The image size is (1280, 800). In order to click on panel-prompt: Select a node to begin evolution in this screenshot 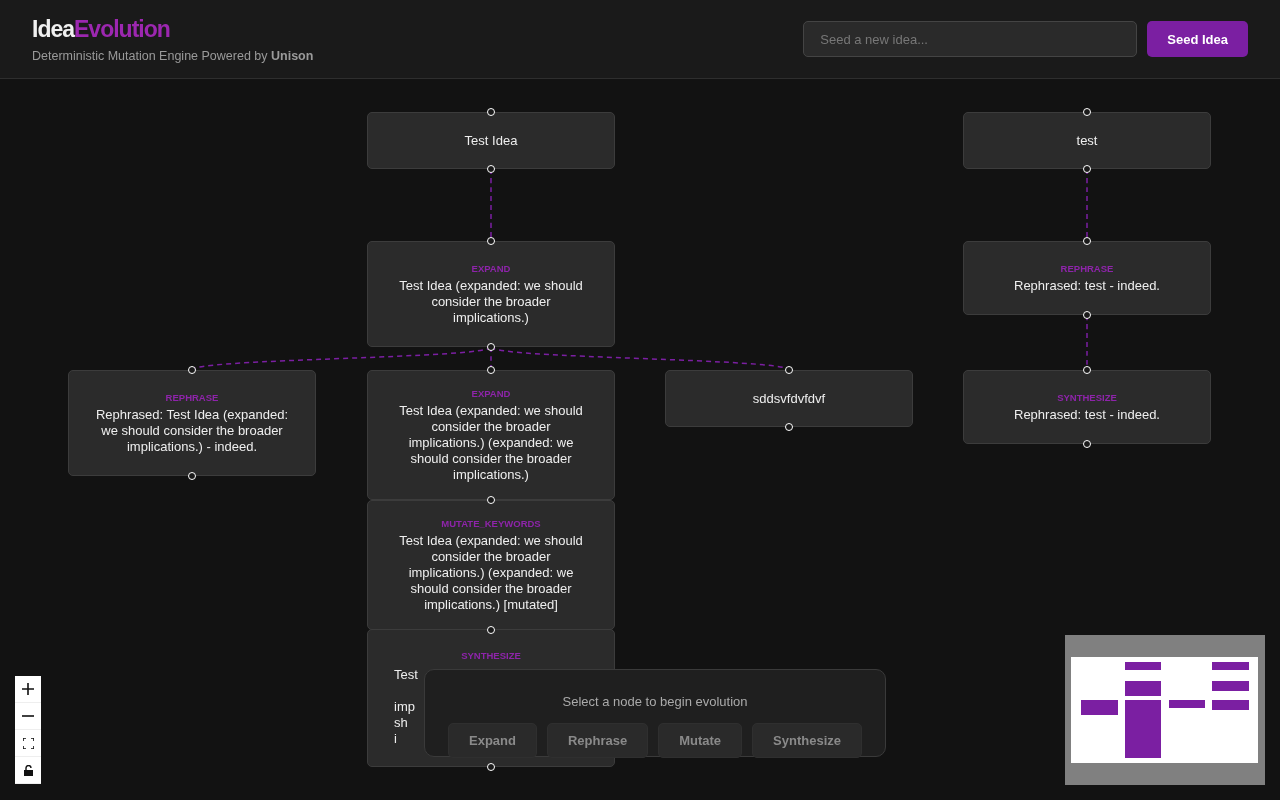, I will do `click(655, 701)`.